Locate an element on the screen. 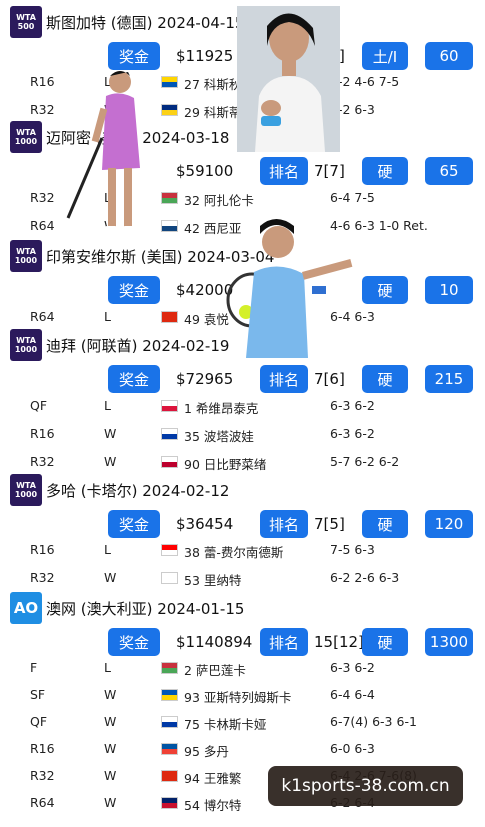 Image resolution: width=485 pixels, height=827 pixels. tournament-title: 澳网 (澳大利亚) 2024-01-15 is located at coordinates (145, 608).